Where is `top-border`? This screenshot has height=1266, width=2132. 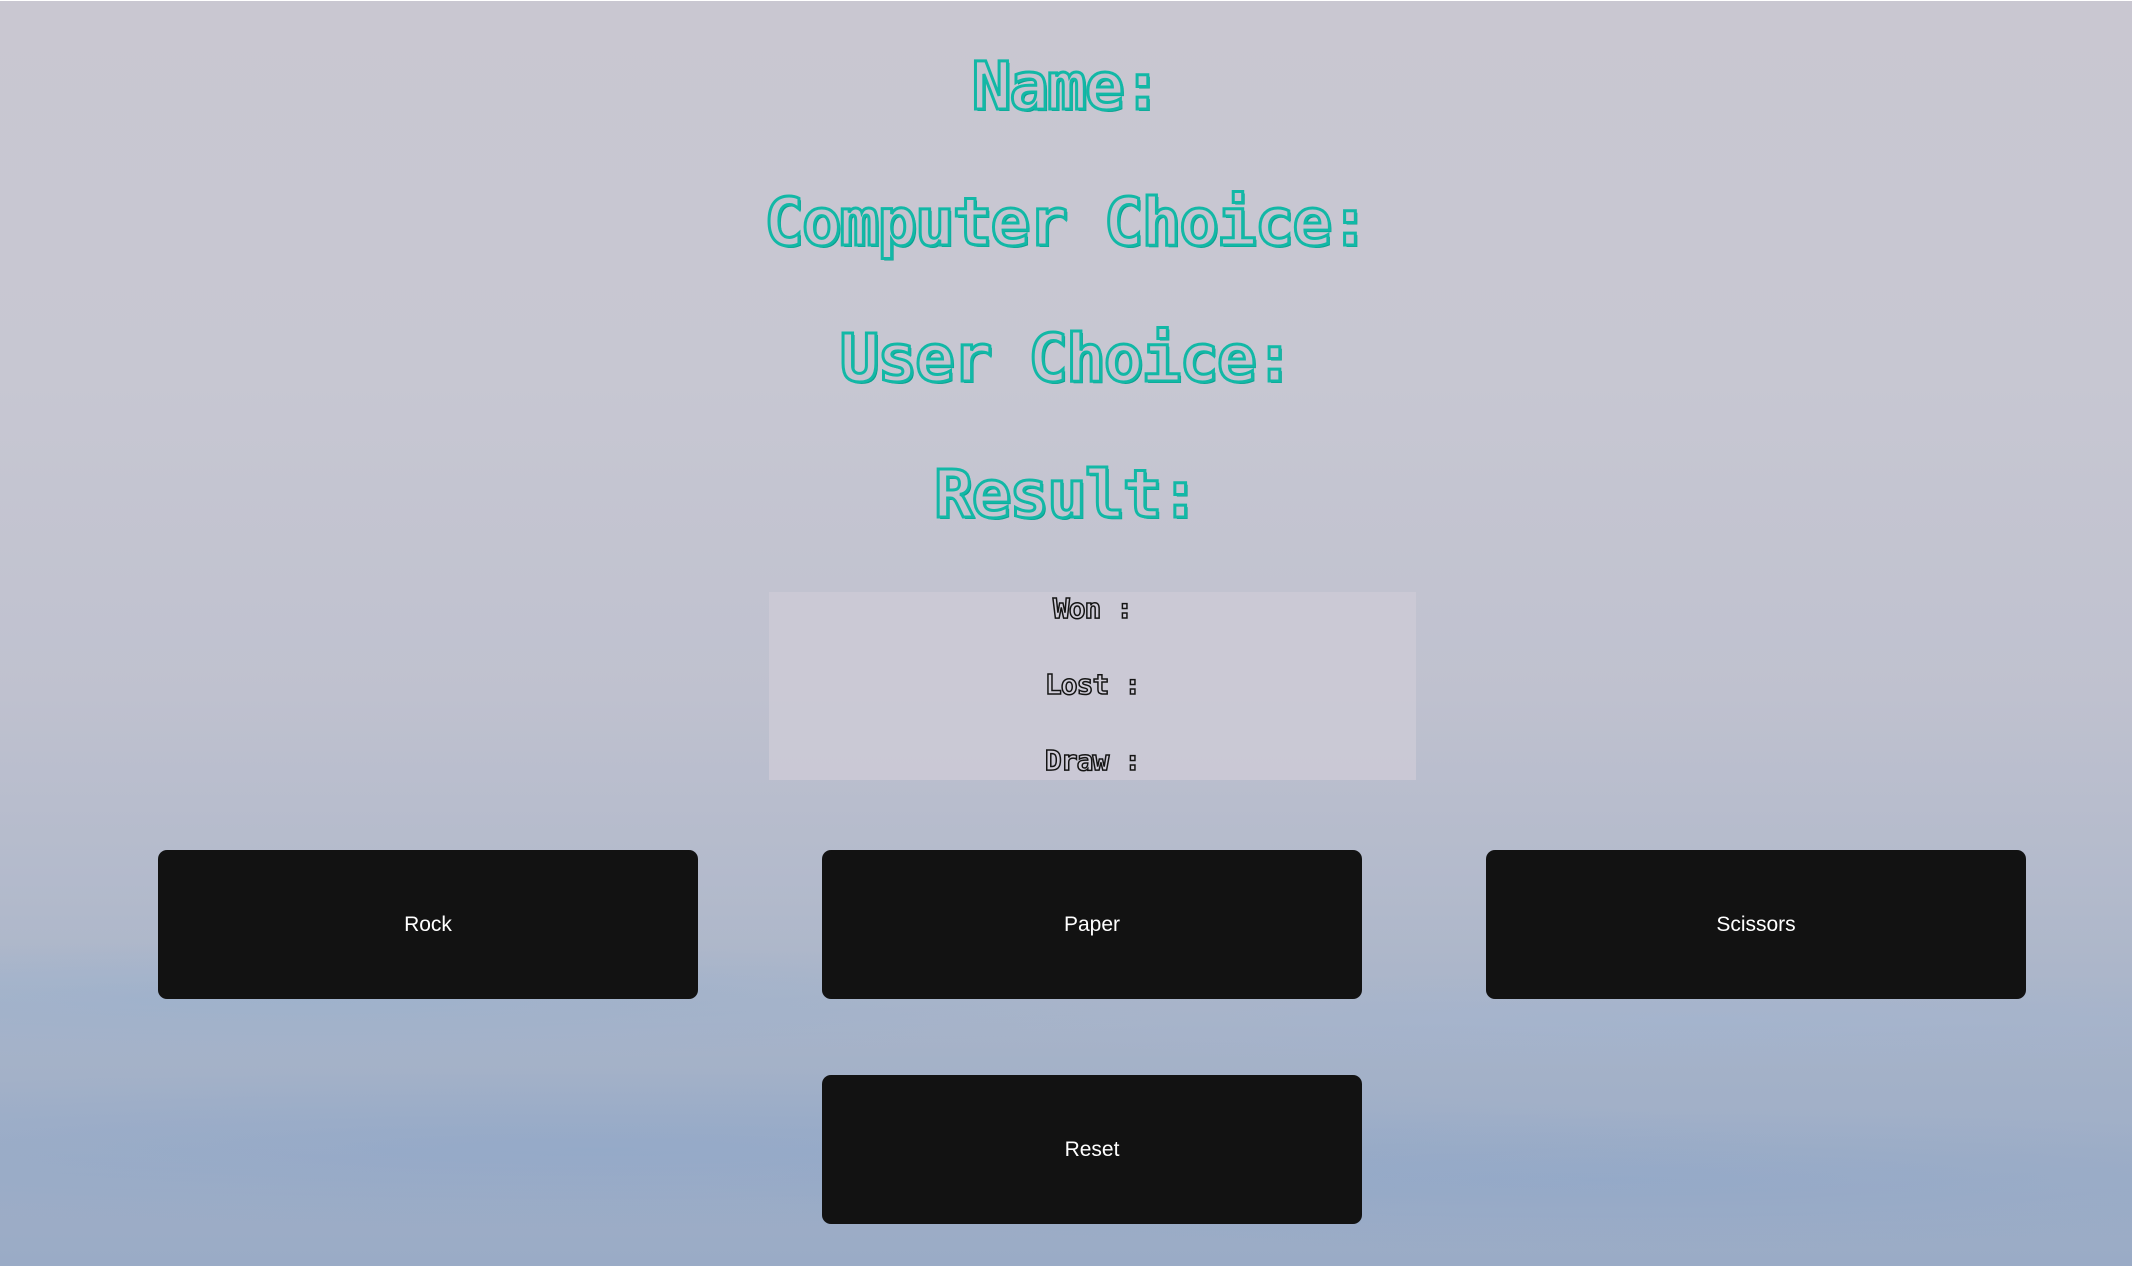 top-border is located at coordinates (1066, 0).